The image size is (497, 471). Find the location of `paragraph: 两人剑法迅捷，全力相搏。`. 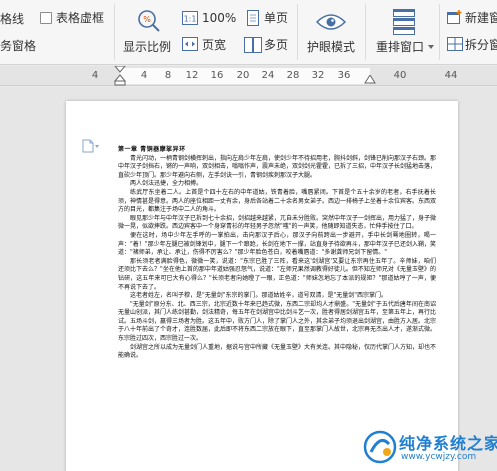

paragraph: 两人剑法迅捷，全力相搏。 is located at coordinates (166, 184).